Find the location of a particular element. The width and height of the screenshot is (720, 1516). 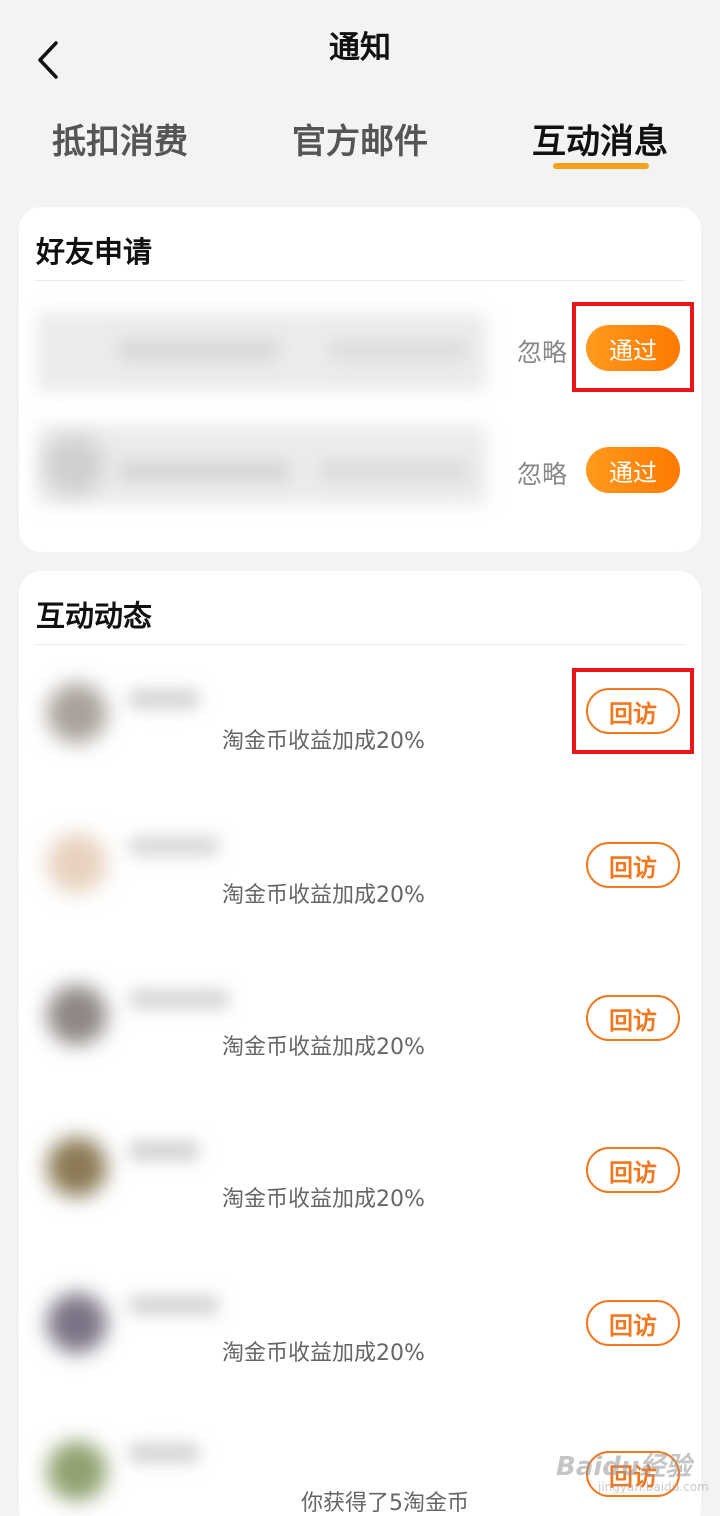

tab-active-indicator is located at coordinates (601, 166).